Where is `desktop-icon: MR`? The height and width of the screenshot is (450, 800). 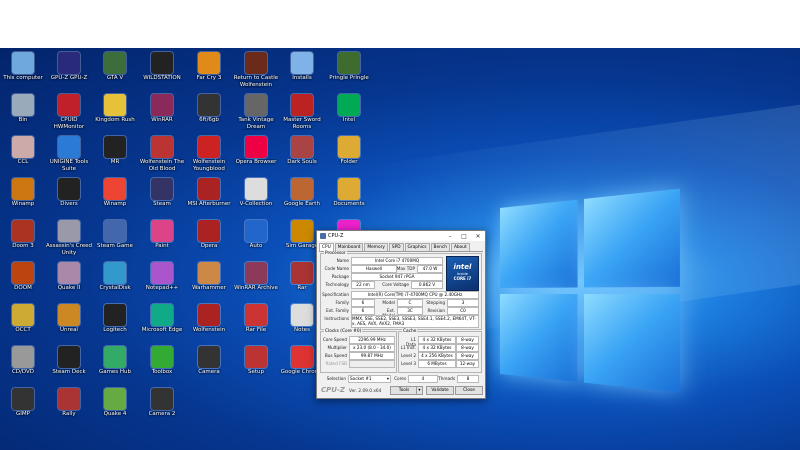 desktop-icon: MR is located at coordinates (115, 151).